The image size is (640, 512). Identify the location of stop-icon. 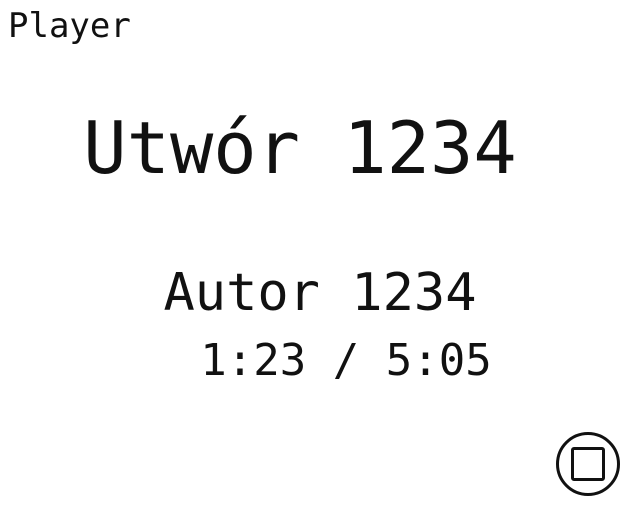
(588, 464).